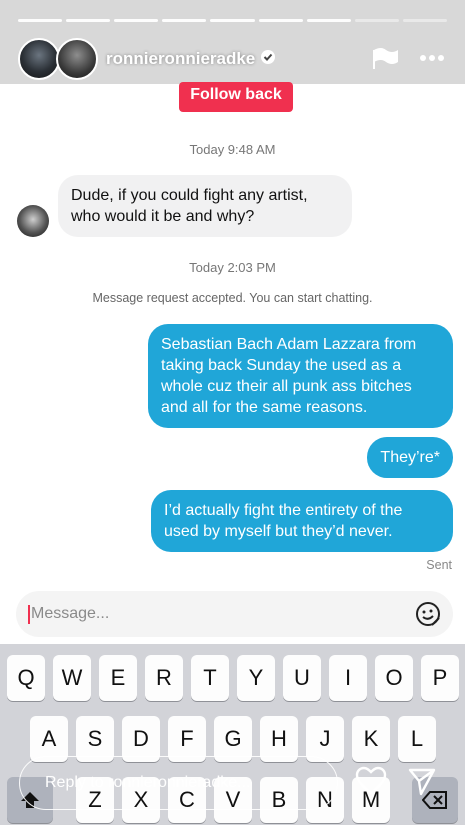 Image resolution: width=465 pixels, height=825 pixels. I want to click on flag-icon, so click(386, 58).